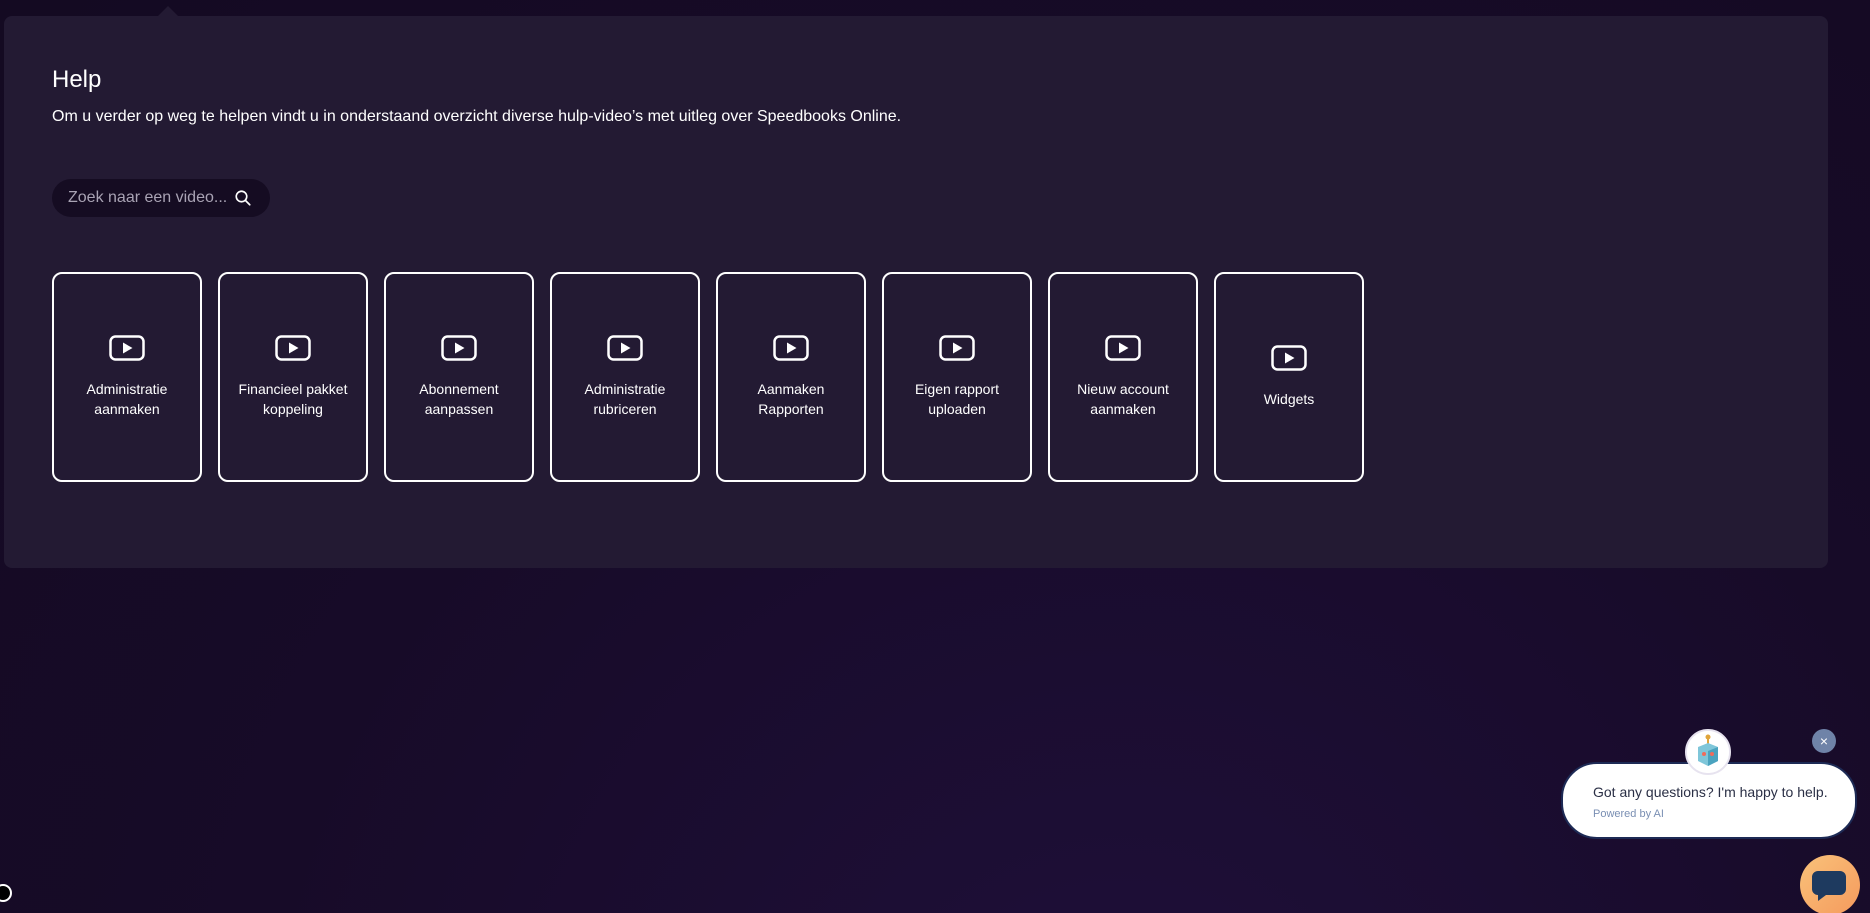  I want to click on side-indicator-dot, so click(6, 893).